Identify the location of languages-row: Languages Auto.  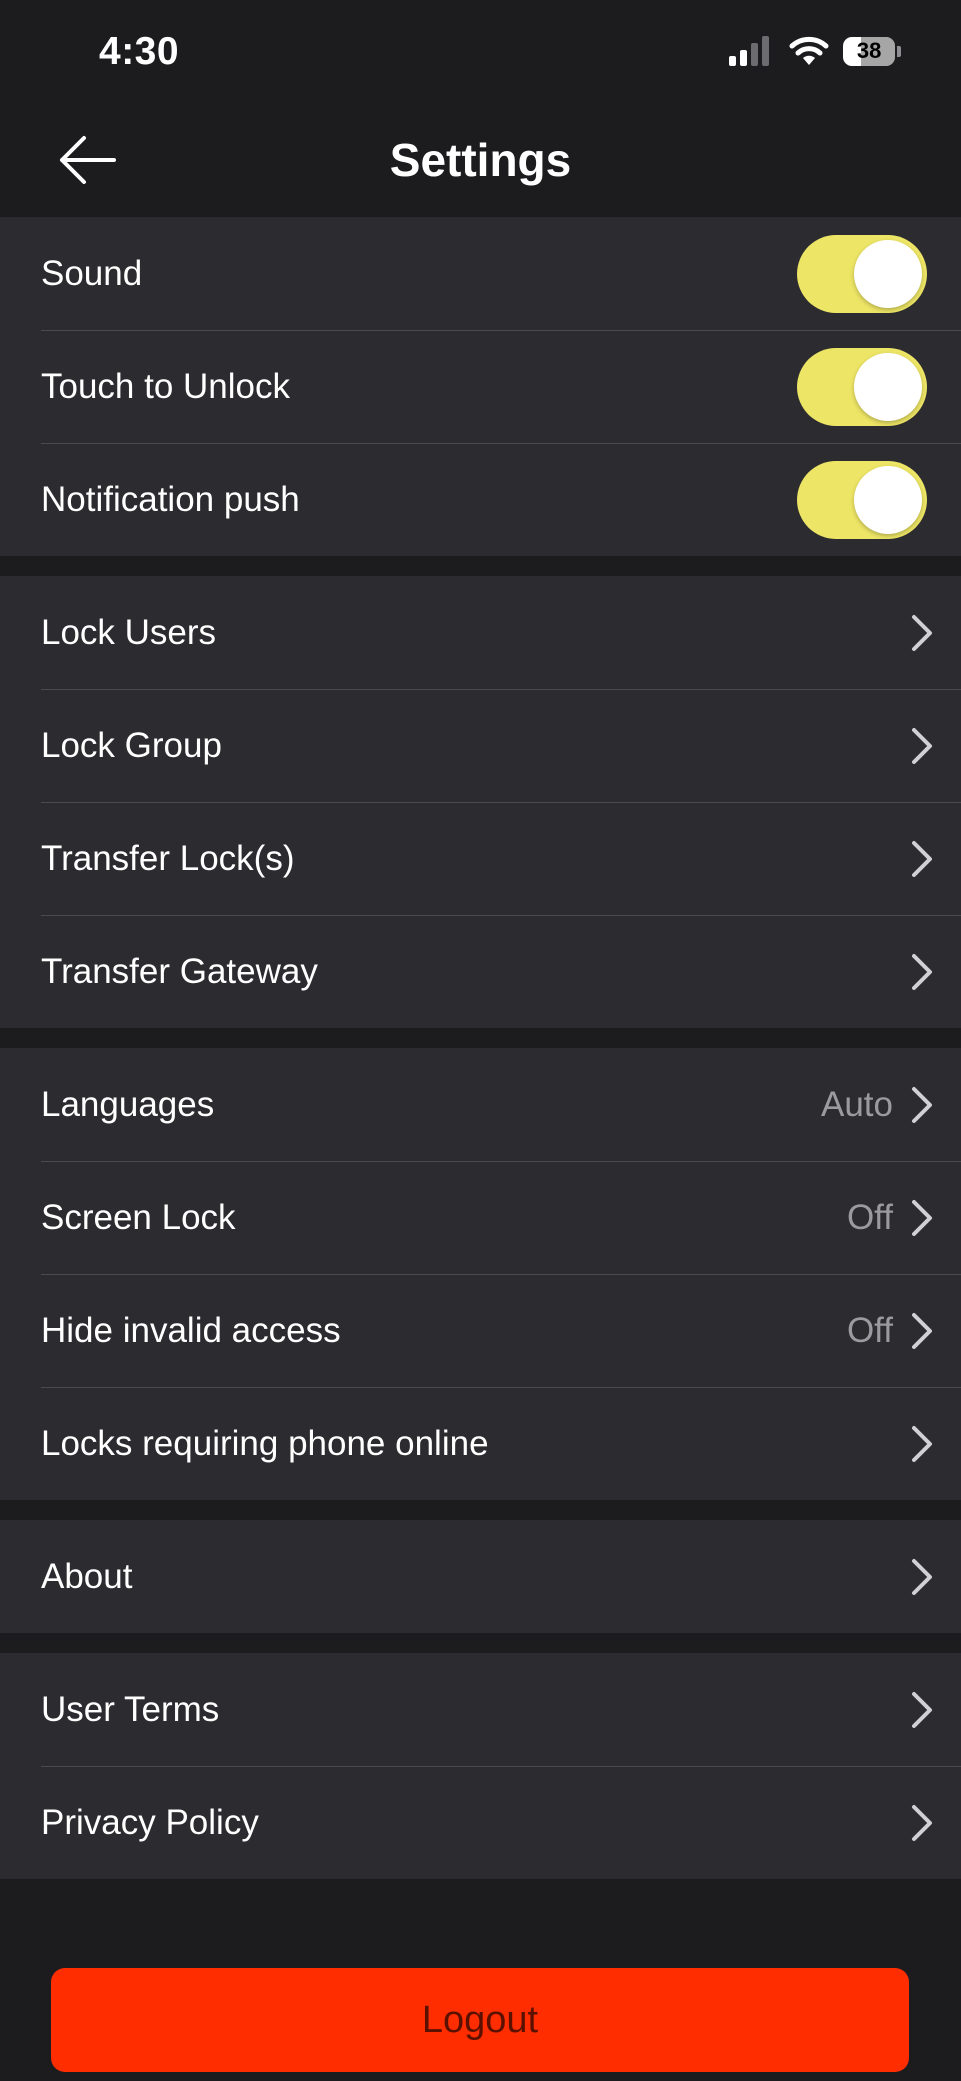
(480, 1104).